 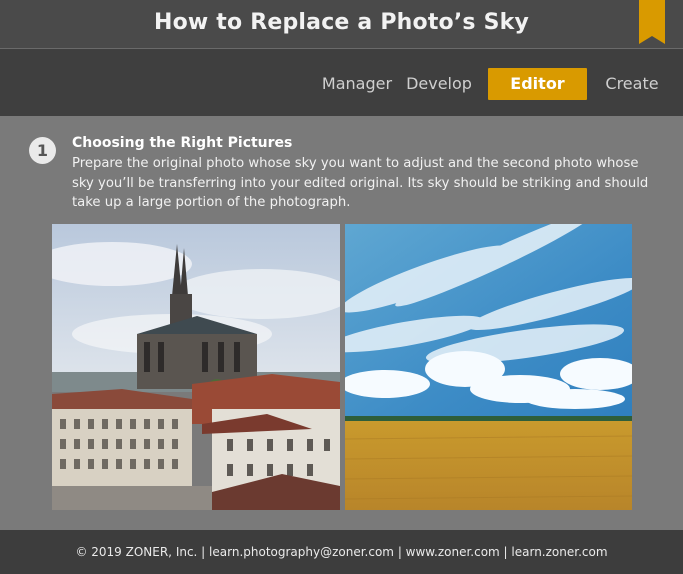 What do you see at coordinates (439, 84) in the screenshot?
I see `tab-develop: Develop` at bounding box center [439, 84].